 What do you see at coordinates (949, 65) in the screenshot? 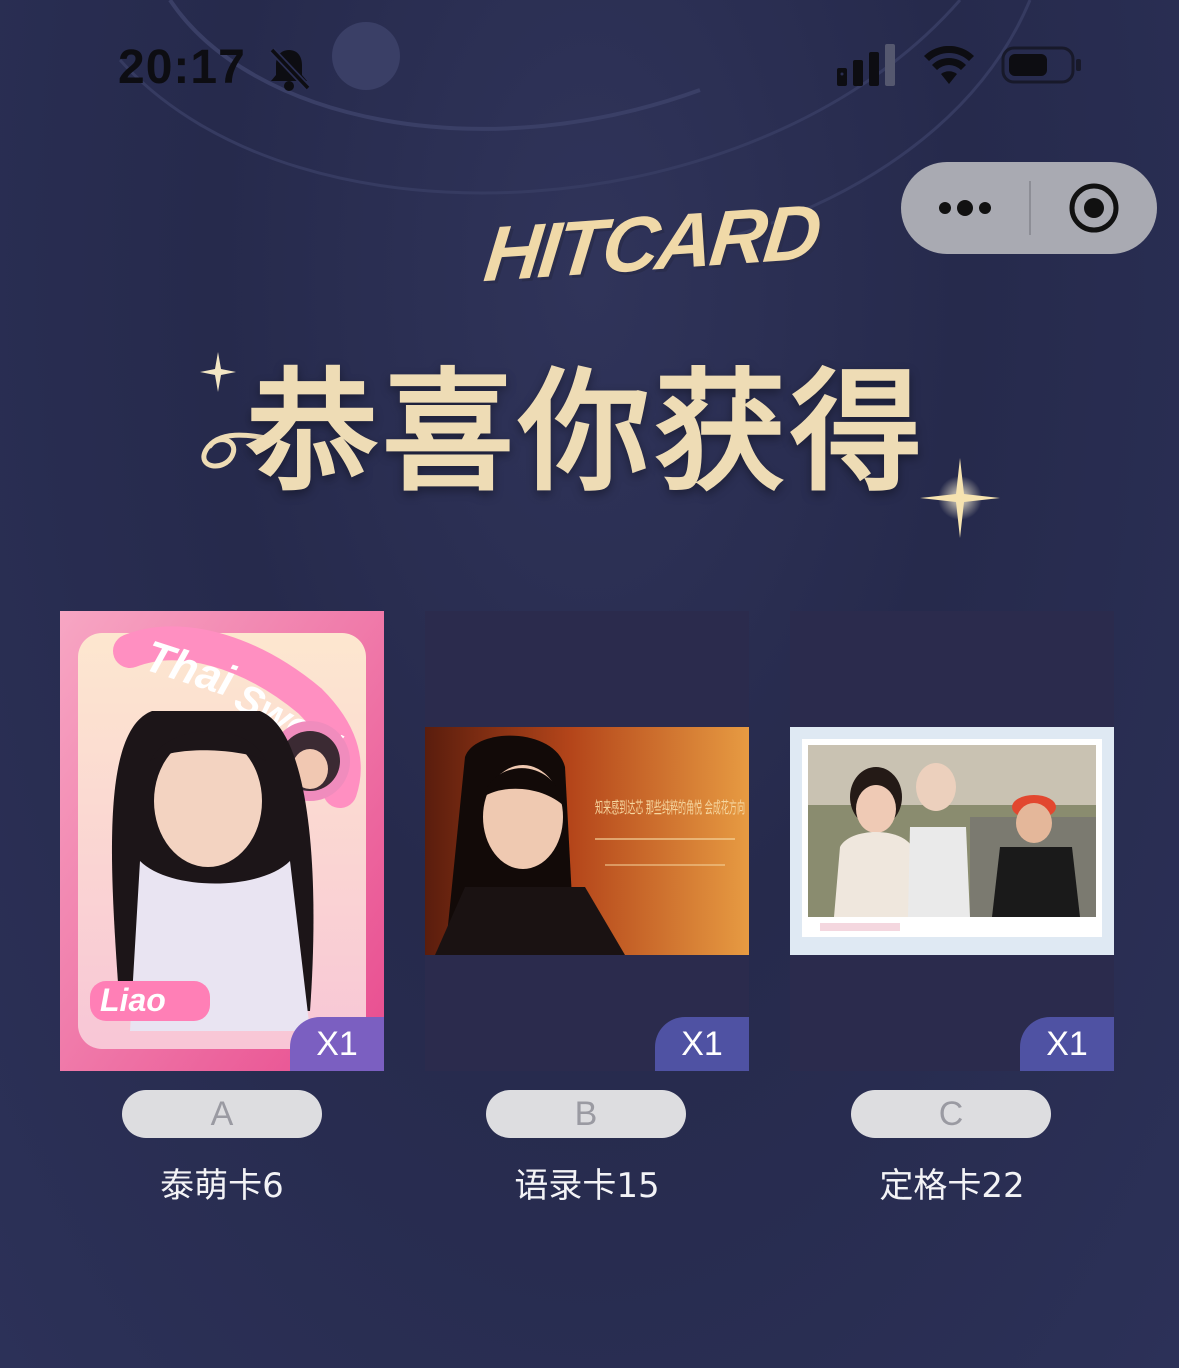
I see `wifi-icon` at bounding box center [949, 65].